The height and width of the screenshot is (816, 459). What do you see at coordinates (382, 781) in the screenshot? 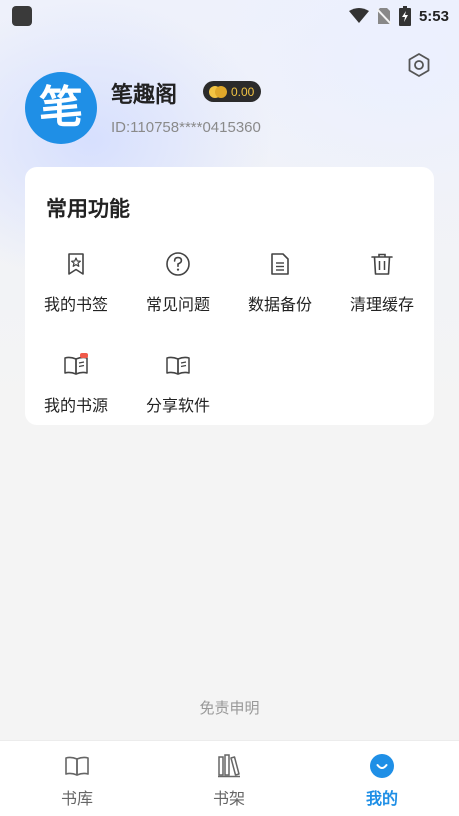
I see `nav-profile: 我的` at bounding box center [382, 781].